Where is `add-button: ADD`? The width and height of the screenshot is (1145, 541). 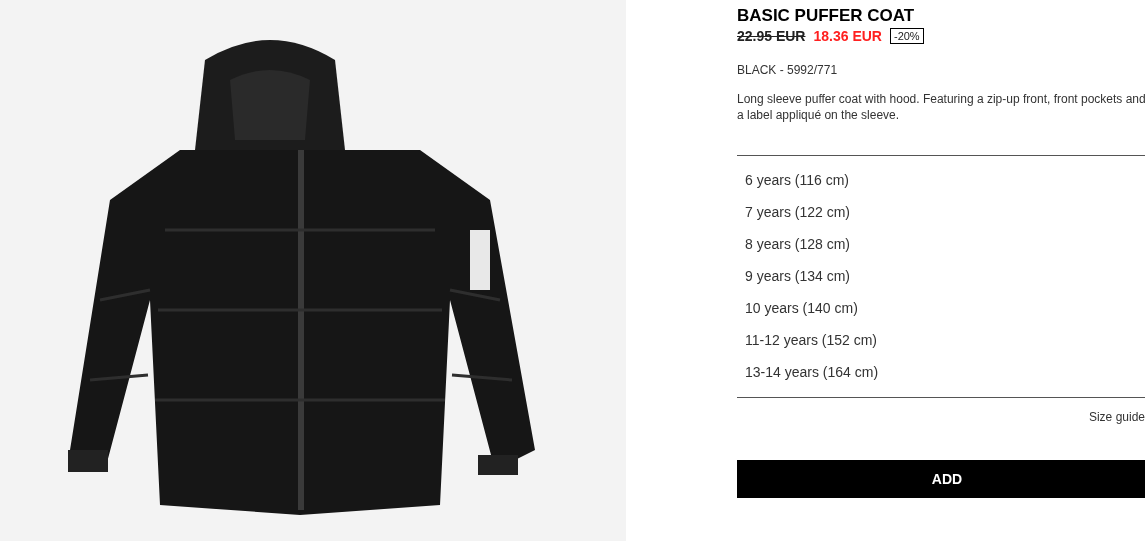
add-button: ADD is located at coordinates (941, 479).